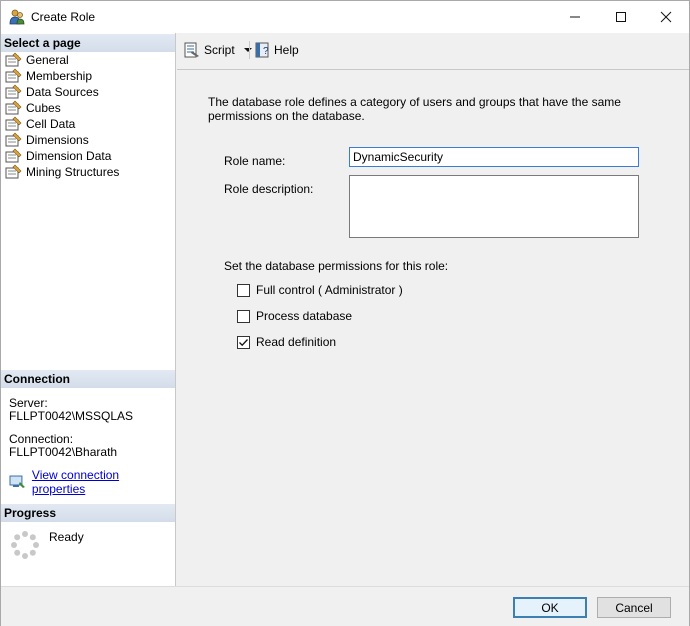  I want to click on chevron-down-icon, so click(248, 50).